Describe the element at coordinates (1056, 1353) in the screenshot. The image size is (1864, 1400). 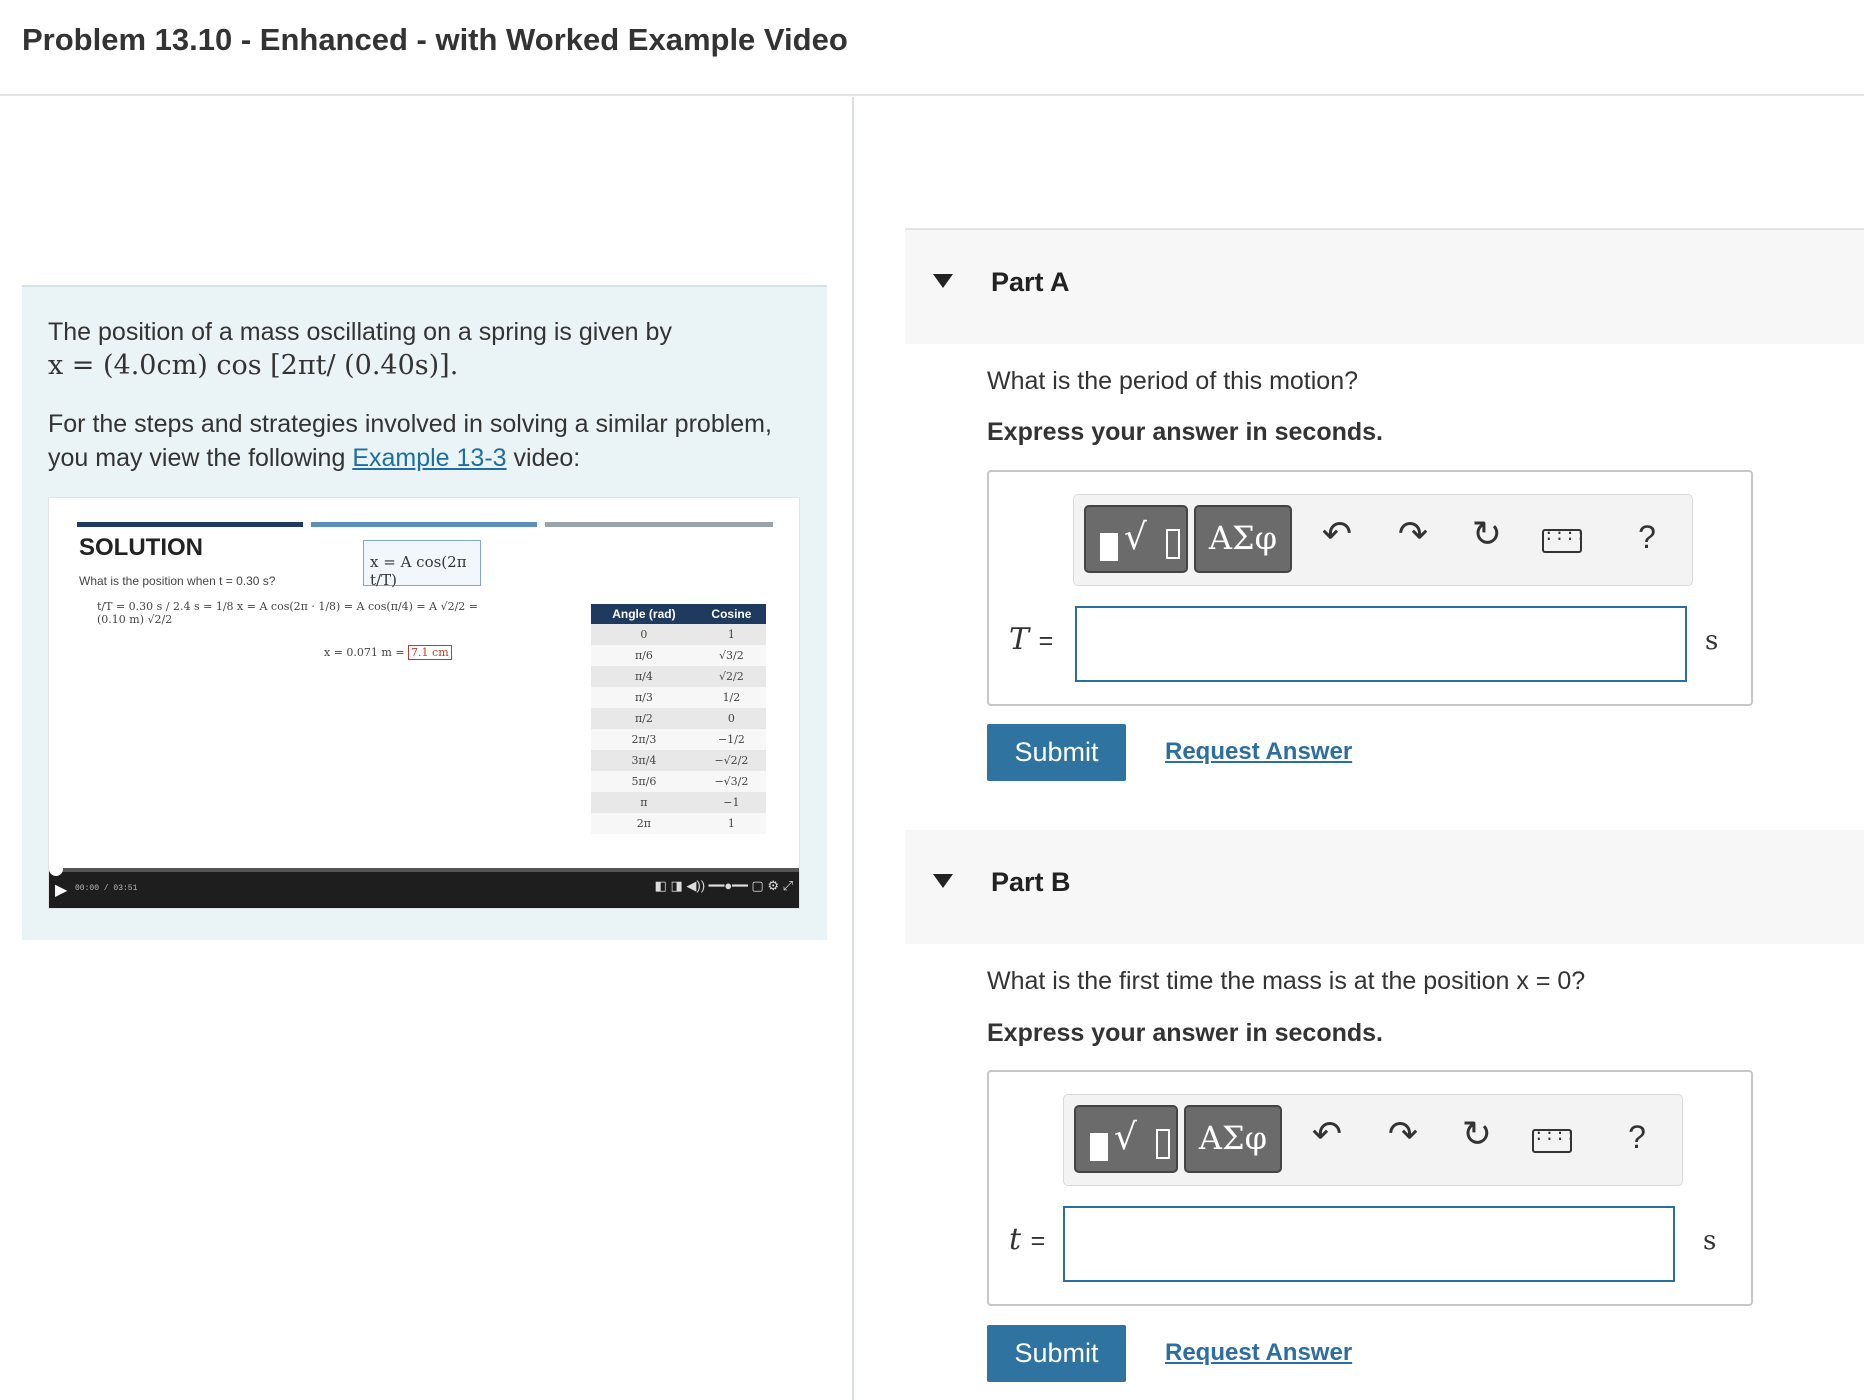
I see `part-b-submit-button: Submit` at that location.